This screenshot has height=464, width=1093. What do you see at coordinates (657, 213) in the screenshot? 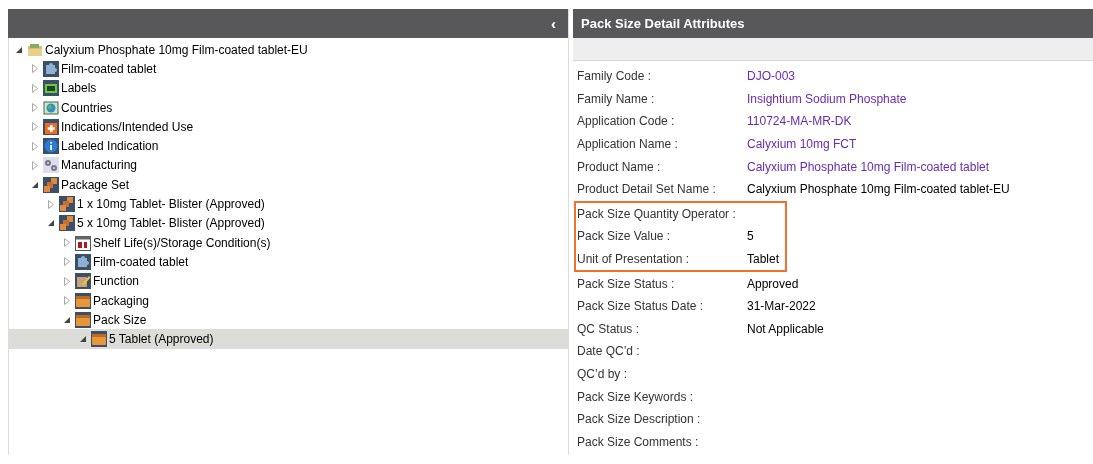
I see `attribute-label: Pack Size Quantity Operator :` at bounding box center [657, 213].